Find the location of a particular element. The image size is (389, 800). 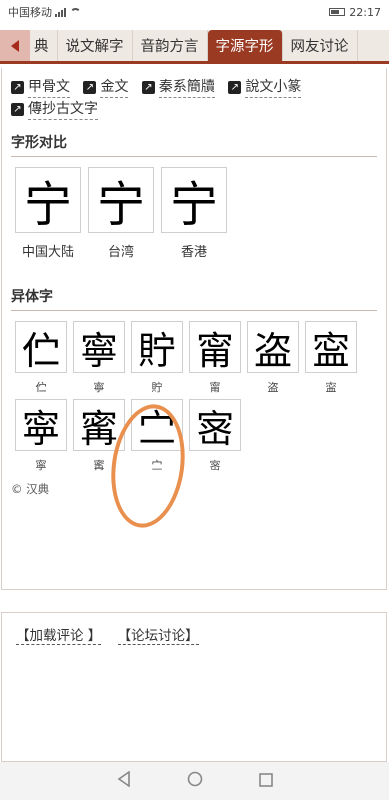

load-comments-link: 【加载评论 】 is located at coordinates (59, 636).